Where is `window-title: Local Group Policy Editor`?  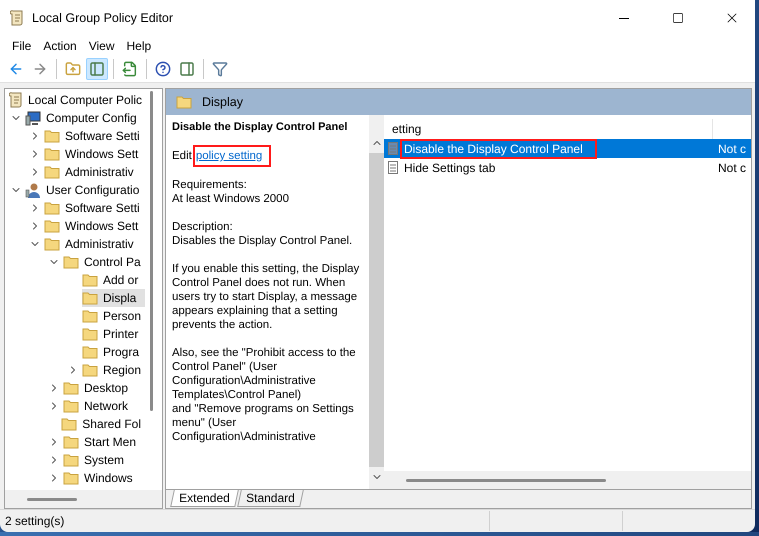
window-title: Local Group Policy Editor is located at coordinates (103, 18).